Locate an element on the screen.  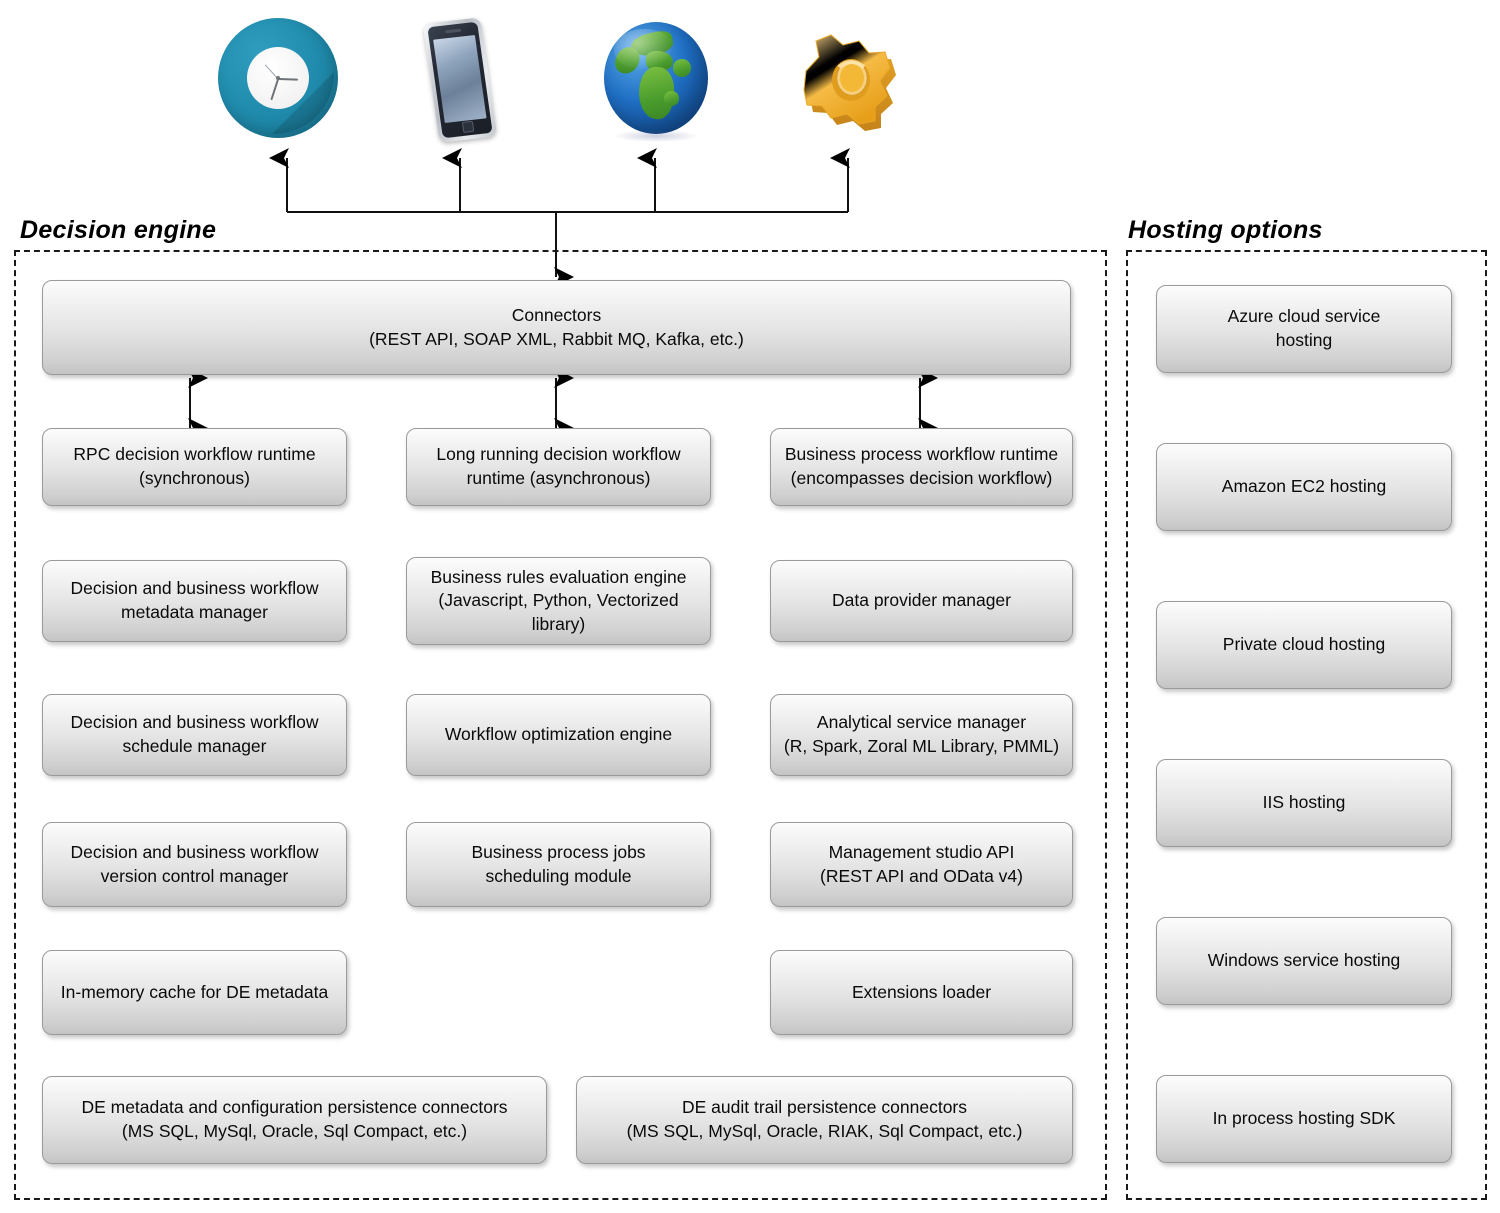
node-azure-cloud-service-hosting: Azure cloud service hosting is located at coordinates (1304, 329).